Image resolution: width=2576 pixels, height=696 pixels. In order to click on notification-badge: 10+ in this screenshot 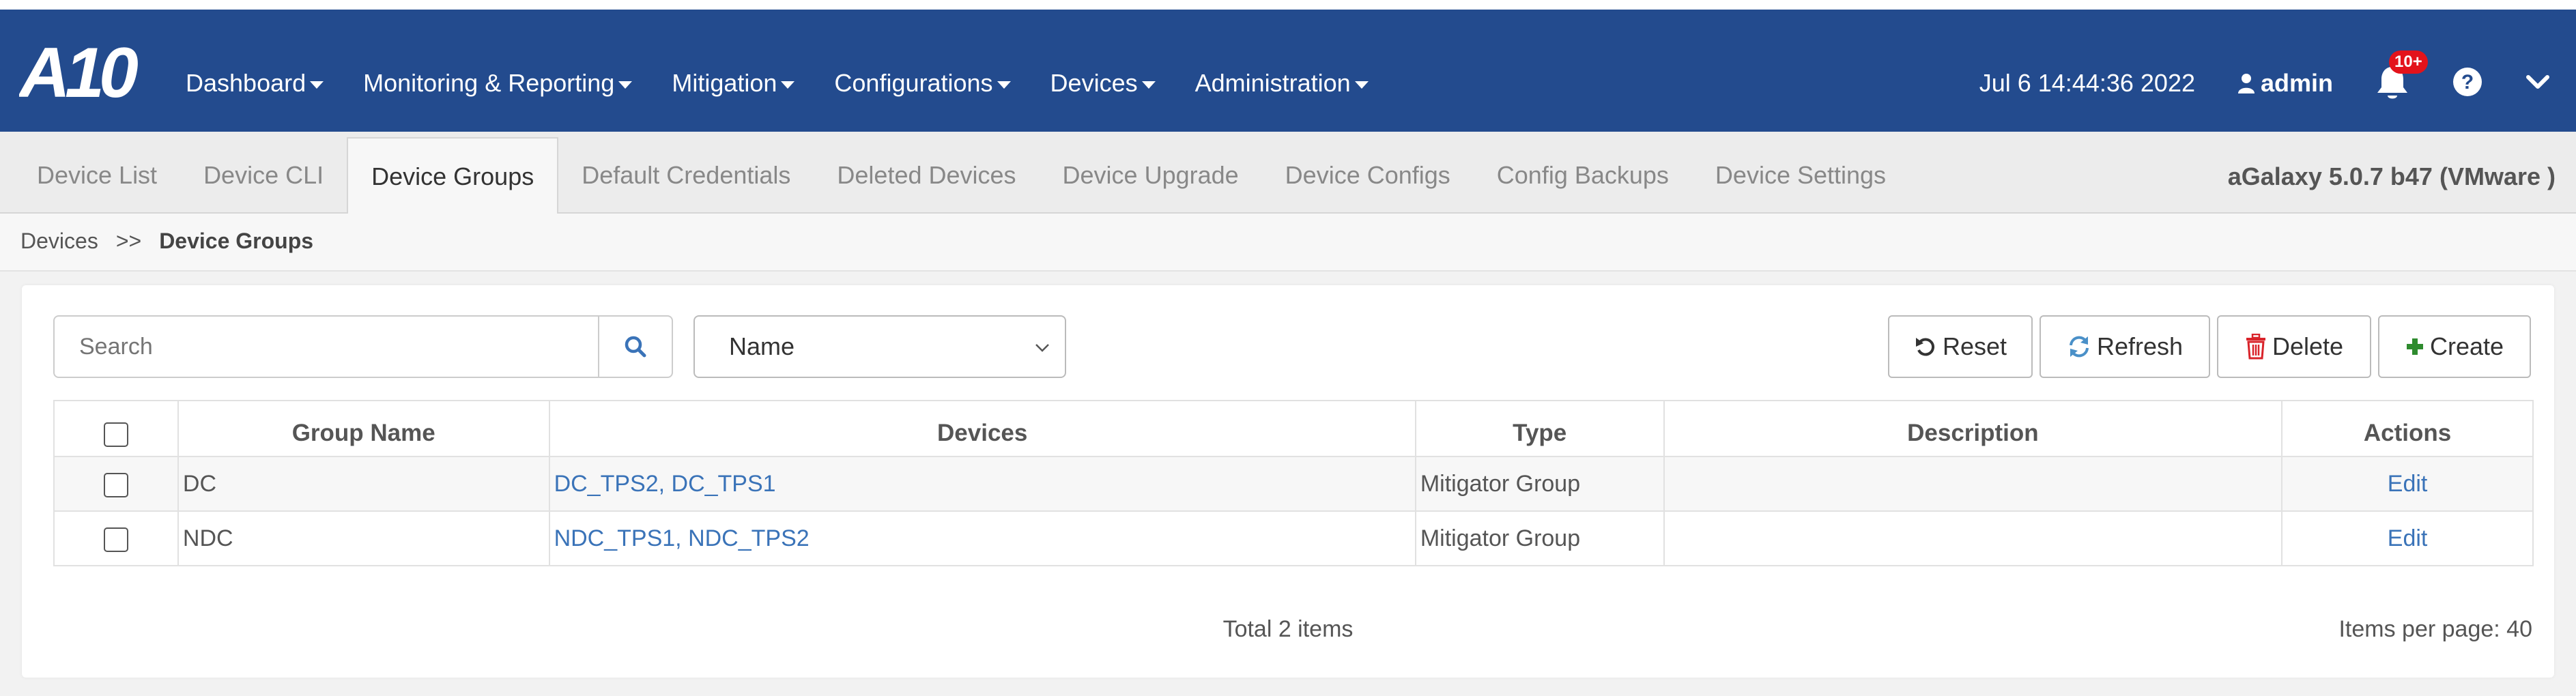, I will do `click(2408, 62)`.